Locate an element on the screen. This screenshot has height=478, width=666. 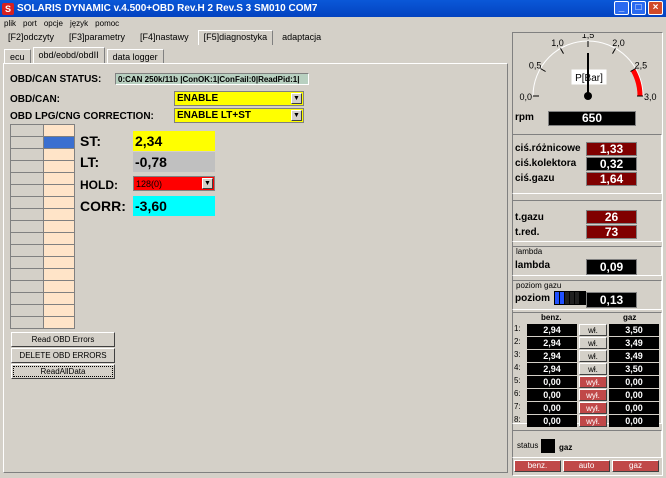
close-button: × is located at coordinates (655, 8).